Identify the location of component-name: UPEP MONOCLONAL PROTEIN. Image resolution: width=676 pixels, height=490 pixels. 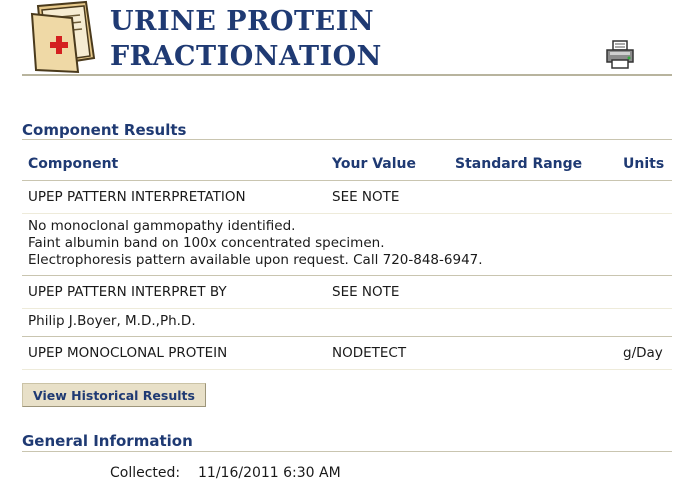
(174, 353).